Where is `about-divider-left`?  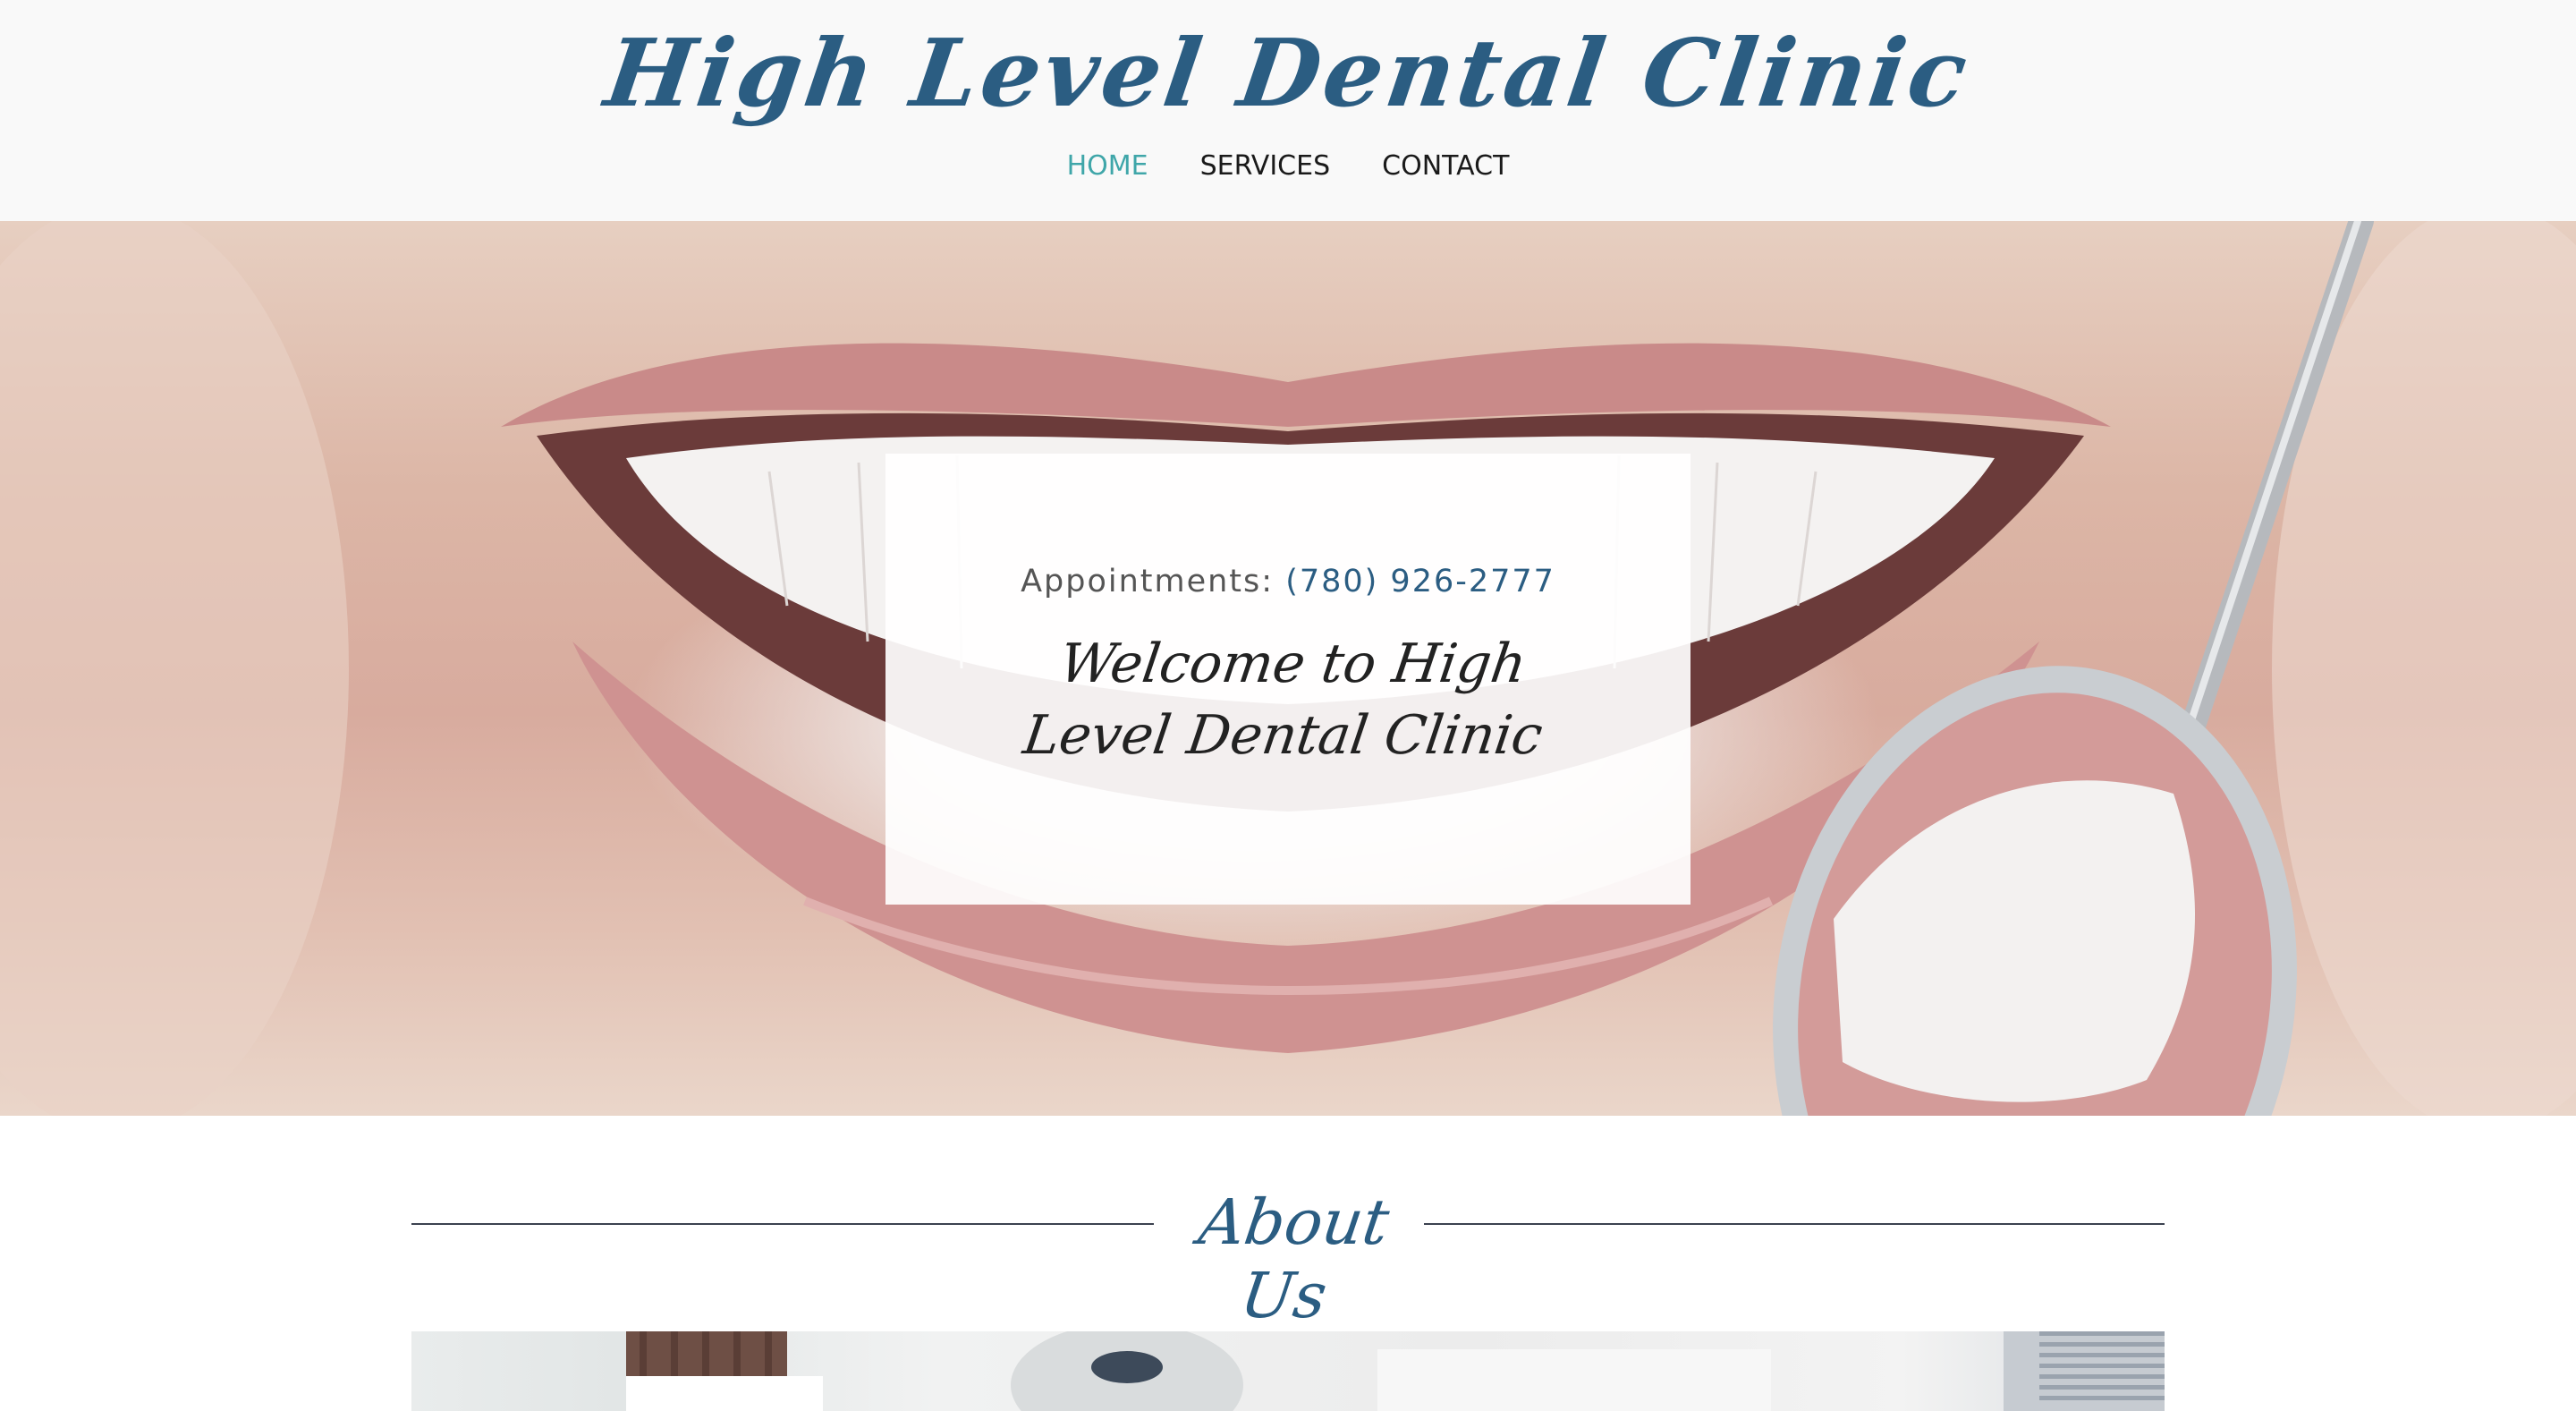
about-divider-left is located at coordinates (782, 1224).